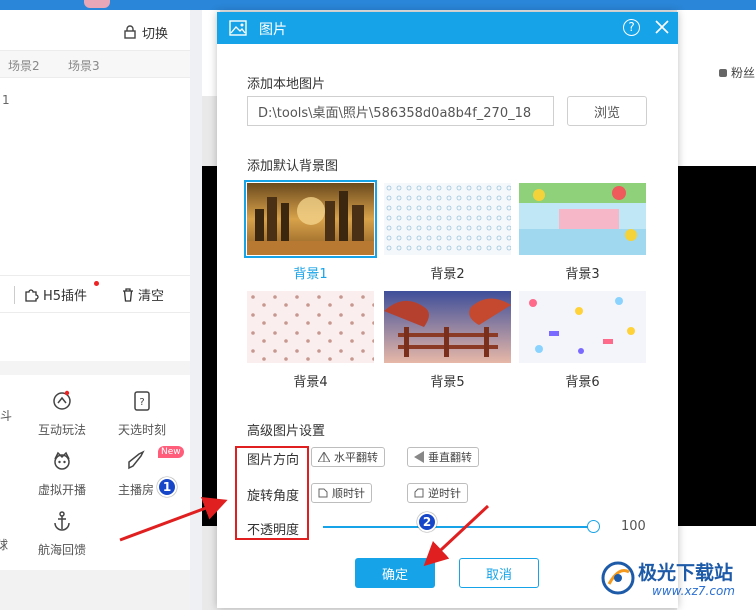 The width and height of the screenshot is (756, 610). I want to click on confirm-button: 确定, so click(395, 573).